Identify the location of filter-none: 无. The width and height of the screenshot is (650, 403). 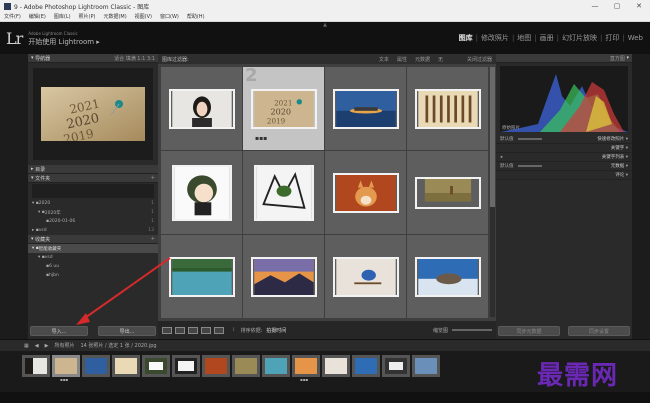
(440, 59).